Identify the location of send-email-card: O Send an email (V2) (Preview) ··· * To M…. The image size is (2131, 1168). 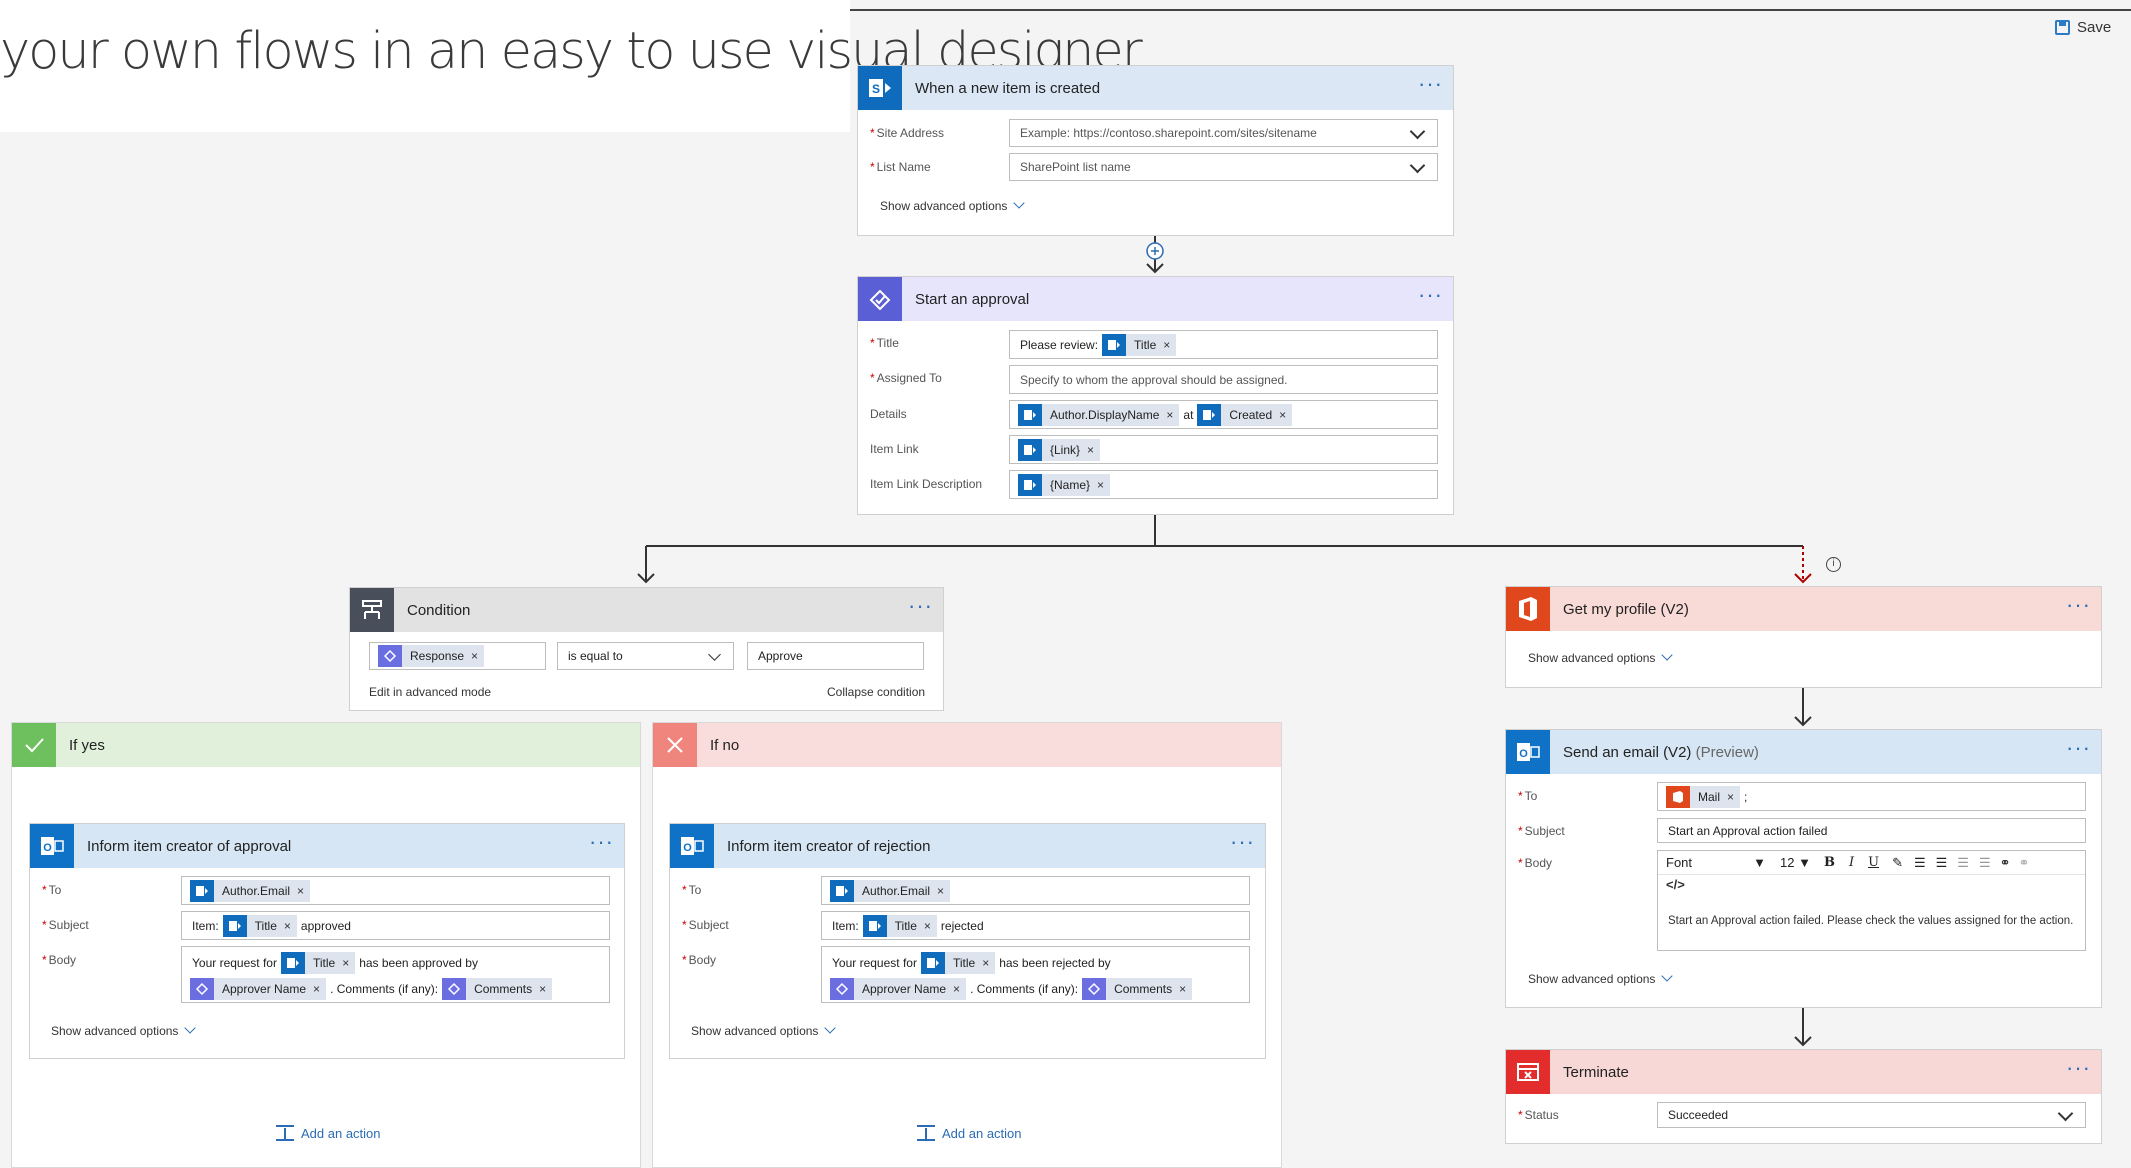
(1803, 868).